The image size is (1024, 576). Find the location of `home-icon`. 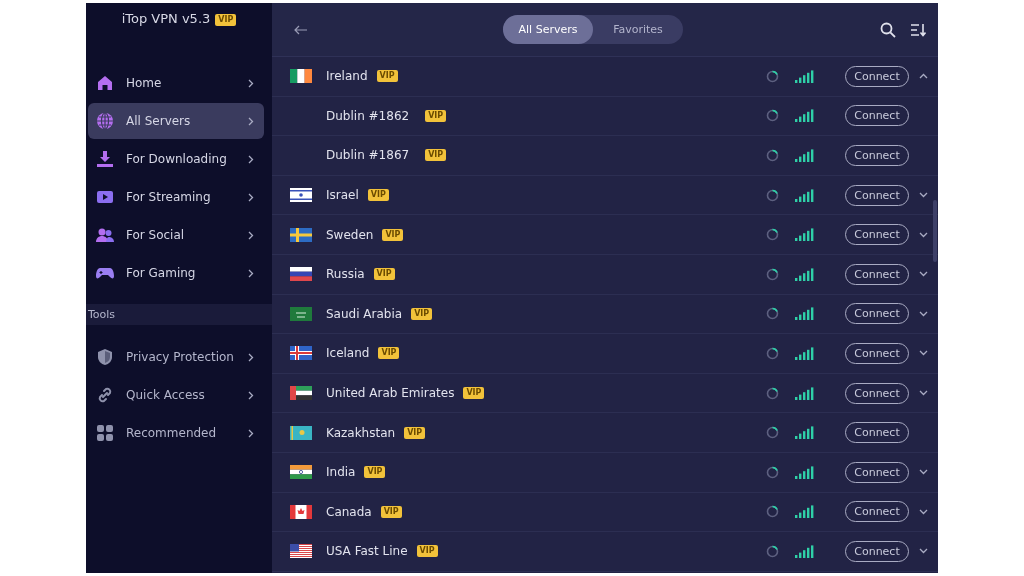

home-icon is located at coordinates (105, 83).